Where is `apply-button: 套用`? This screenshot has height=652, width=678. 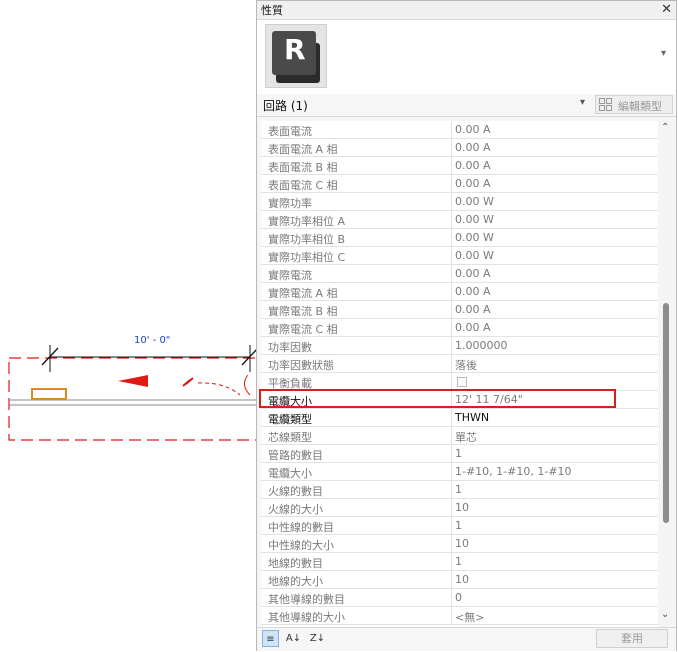
apply-button: 套用 is located at coordinates (632, 638).